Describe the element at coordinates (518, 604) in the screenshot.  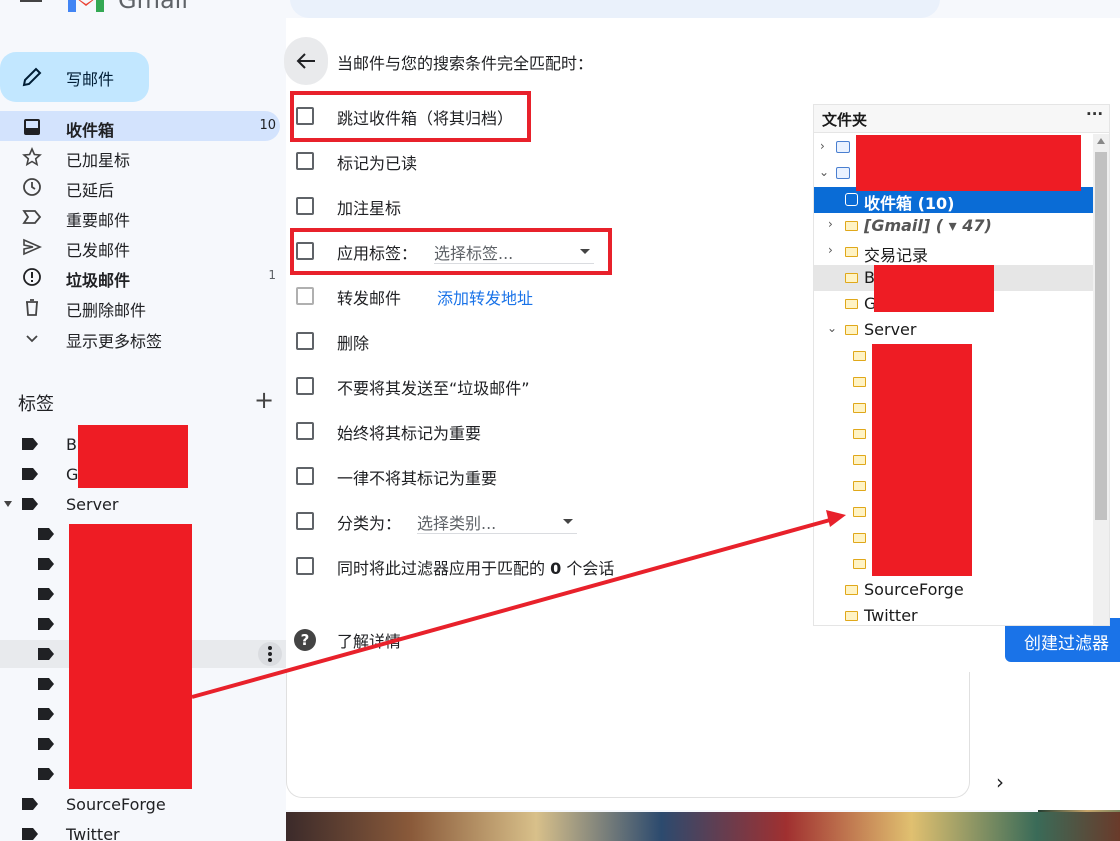
I see `annotation-arrow` at that location.